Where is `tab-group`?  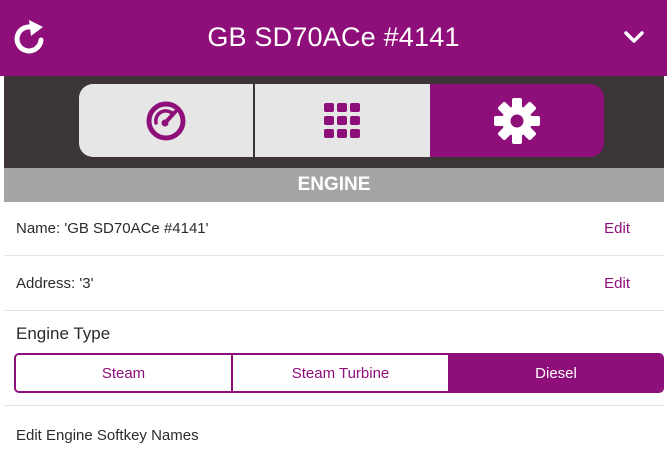
tab-group is located at coordinates (341, 120).